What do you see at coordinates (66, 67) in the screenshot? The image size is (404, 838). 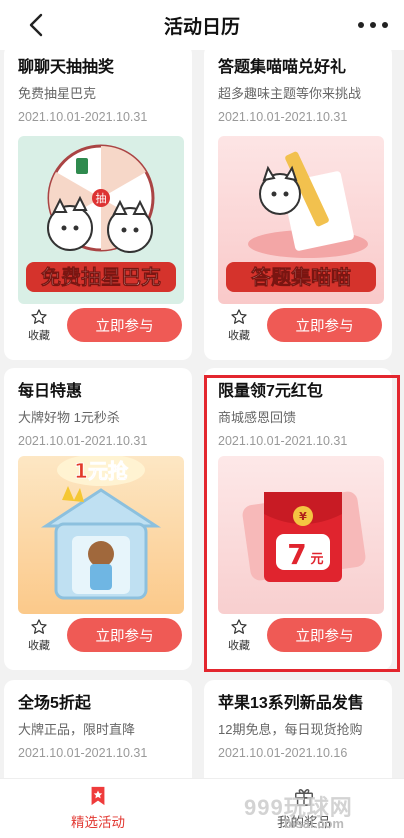 I see `card-title: 聊聊天抽抽奖` at bounding box center [66, 67].